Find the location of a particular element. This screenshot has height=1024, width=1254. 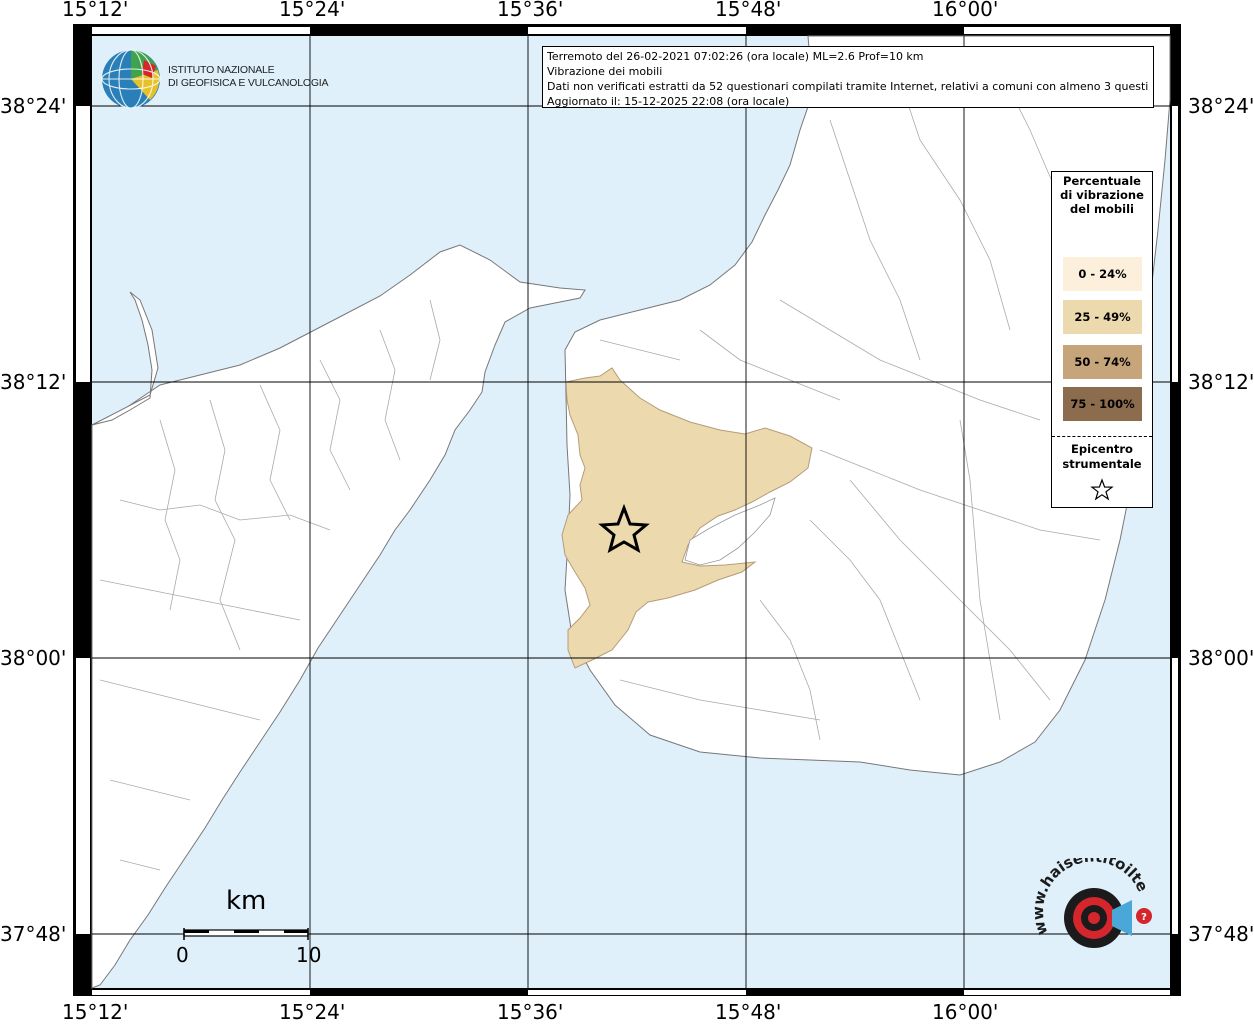

lon-label-top-3: 15°36' is located at coordinates (530, 10).